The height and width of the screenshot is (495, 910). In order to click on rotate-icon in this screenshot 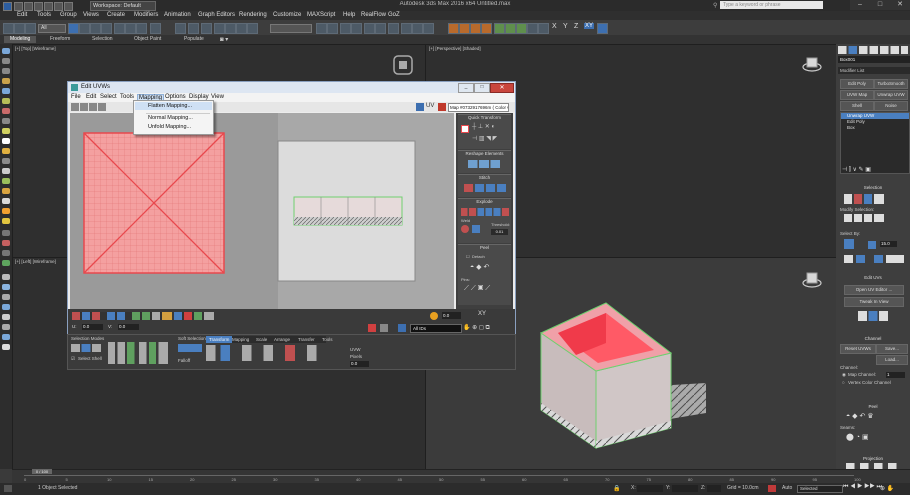, I will do `click(130, 28)`.